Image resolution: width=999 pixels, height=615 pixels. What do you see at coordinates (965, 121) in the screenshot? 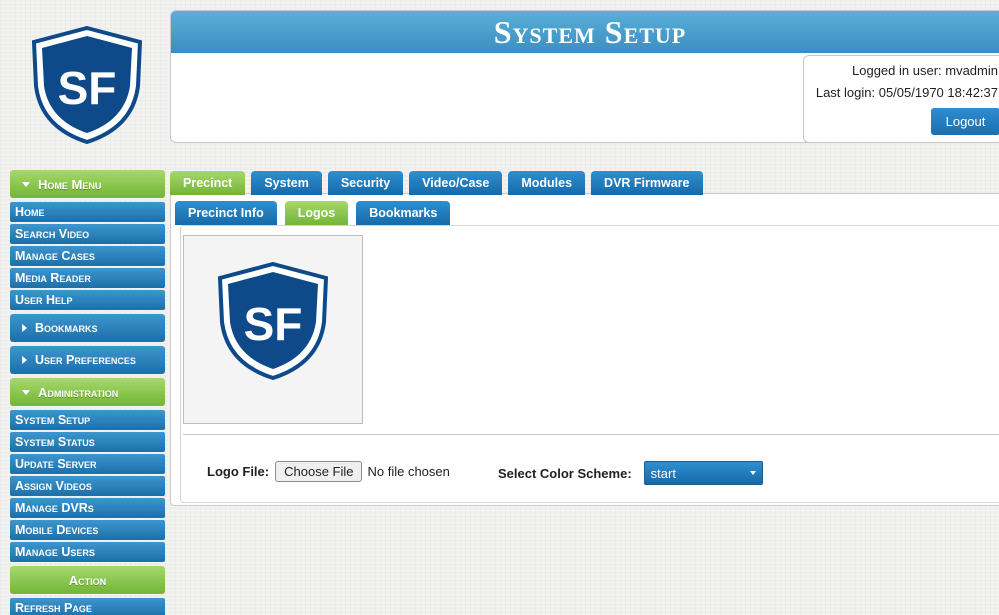
I see `logout-button: Logout` at bounding box center [965, 121].